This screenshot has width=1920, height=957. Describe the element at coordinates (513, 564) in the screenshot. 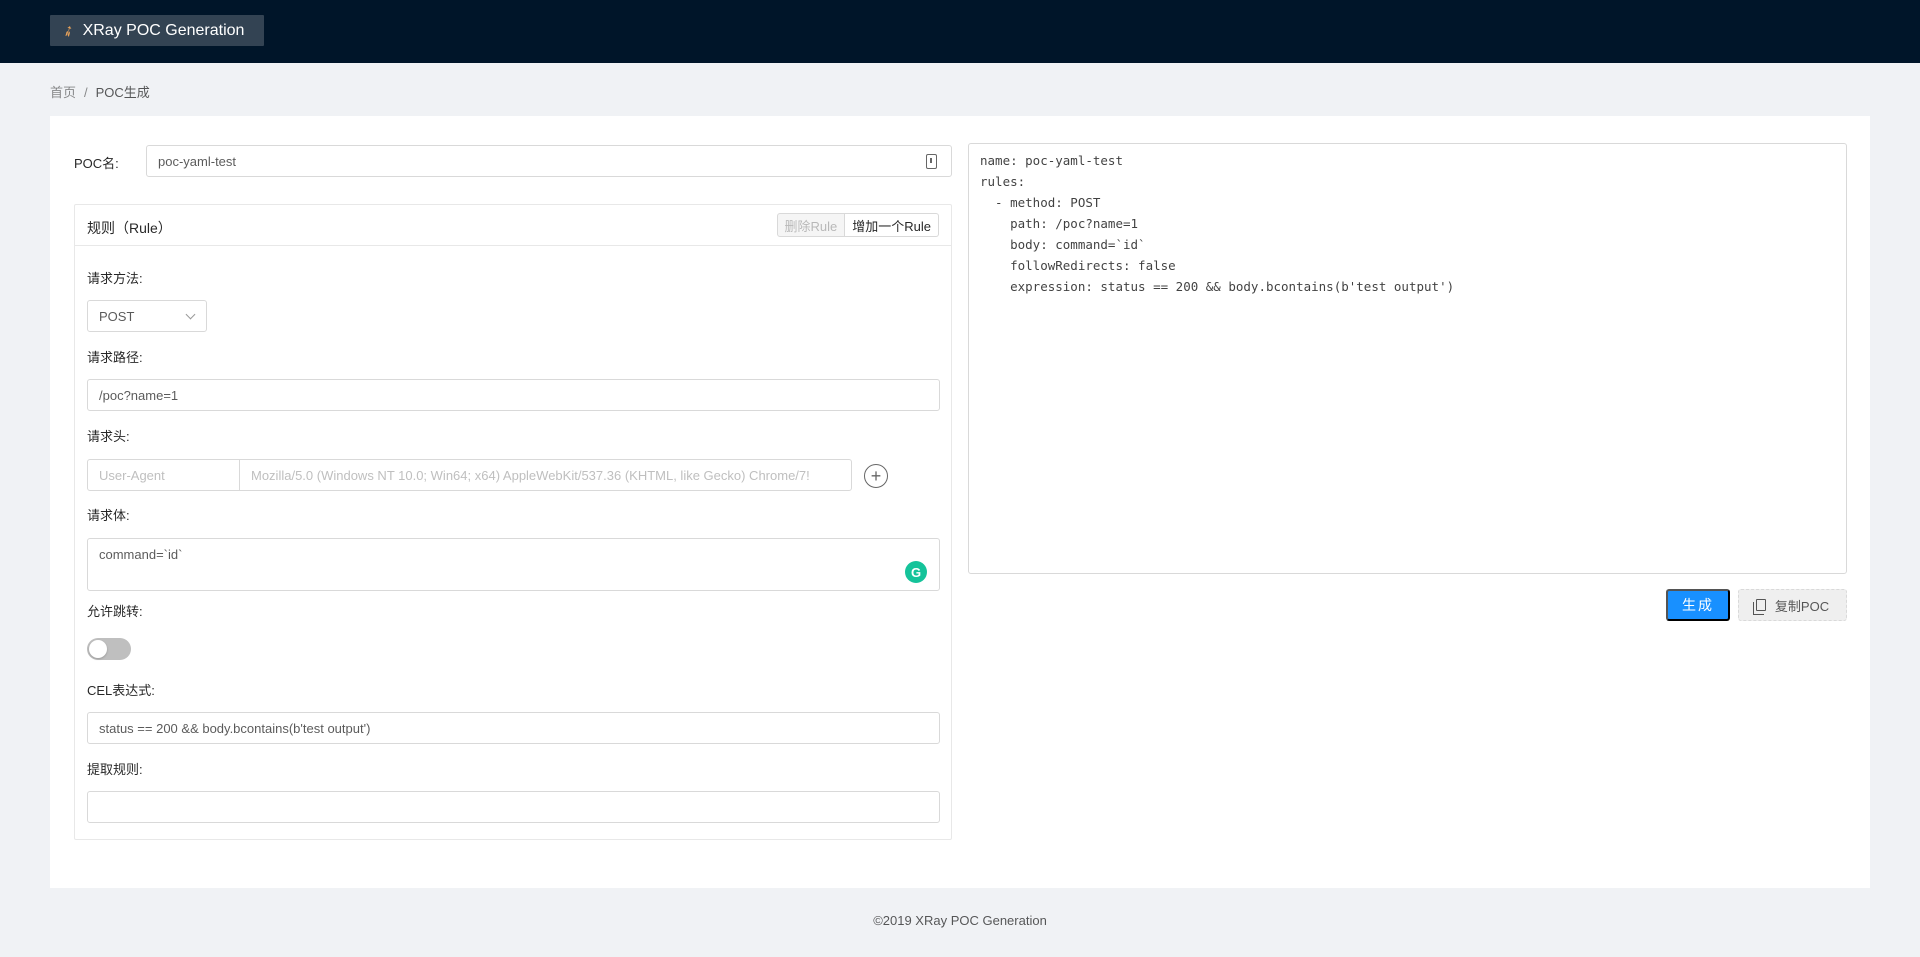

I see `body-textarea: command=`id`` at that location.